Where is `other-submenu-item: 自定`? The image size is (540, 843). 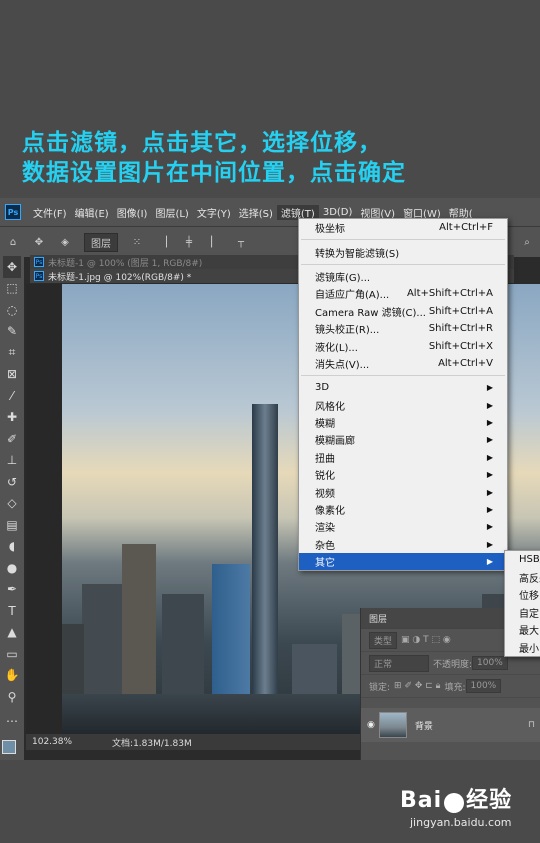
other-submenu-item: 自定 is located at coordinates (522, 613).